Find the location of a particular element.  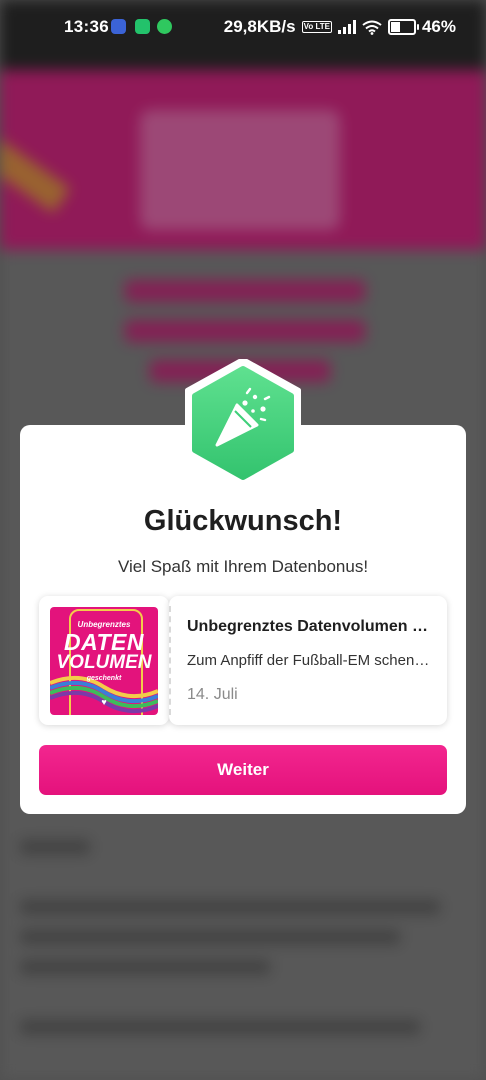

bonus-thumbnail-image: Unbegrenztes DATEN VOLUMEN geschenkt ♥ is located at coordinates (104, 661).